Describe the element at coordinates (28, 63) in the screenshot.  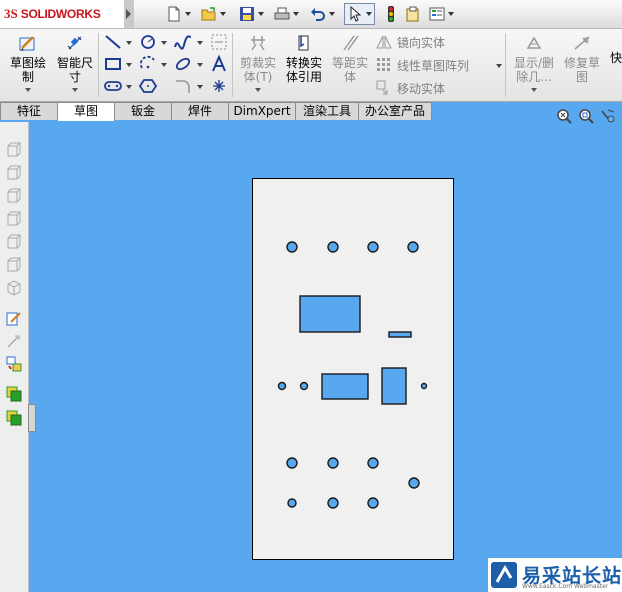
I see `sketch-button: 草图绘 制` at that location.